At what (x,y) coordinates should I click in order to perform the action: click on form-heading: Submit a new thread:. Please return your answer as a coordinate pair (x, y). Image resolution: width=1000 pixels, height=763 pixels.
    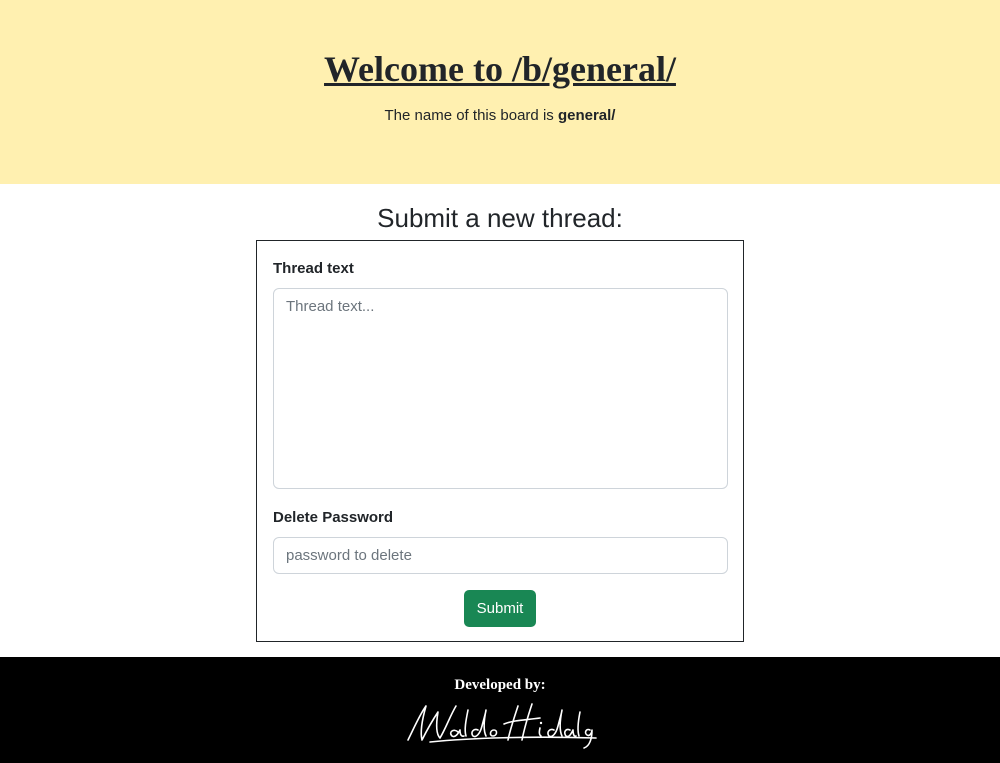
    Looking at the image, I should click on (500, 218).